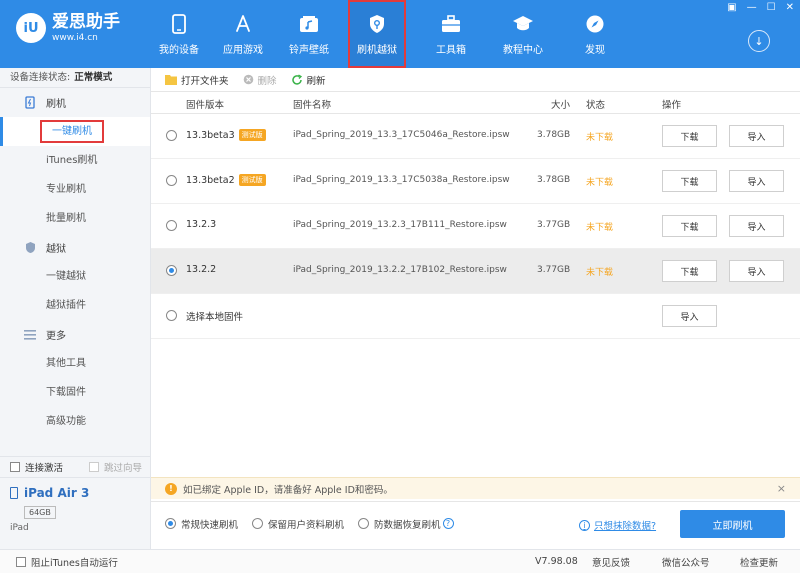 Image resolution: width=800 pixels, height=573 pixels. I want to click on sidebar-item-itunes-flash: iTunes刷机, so click(75, 160).